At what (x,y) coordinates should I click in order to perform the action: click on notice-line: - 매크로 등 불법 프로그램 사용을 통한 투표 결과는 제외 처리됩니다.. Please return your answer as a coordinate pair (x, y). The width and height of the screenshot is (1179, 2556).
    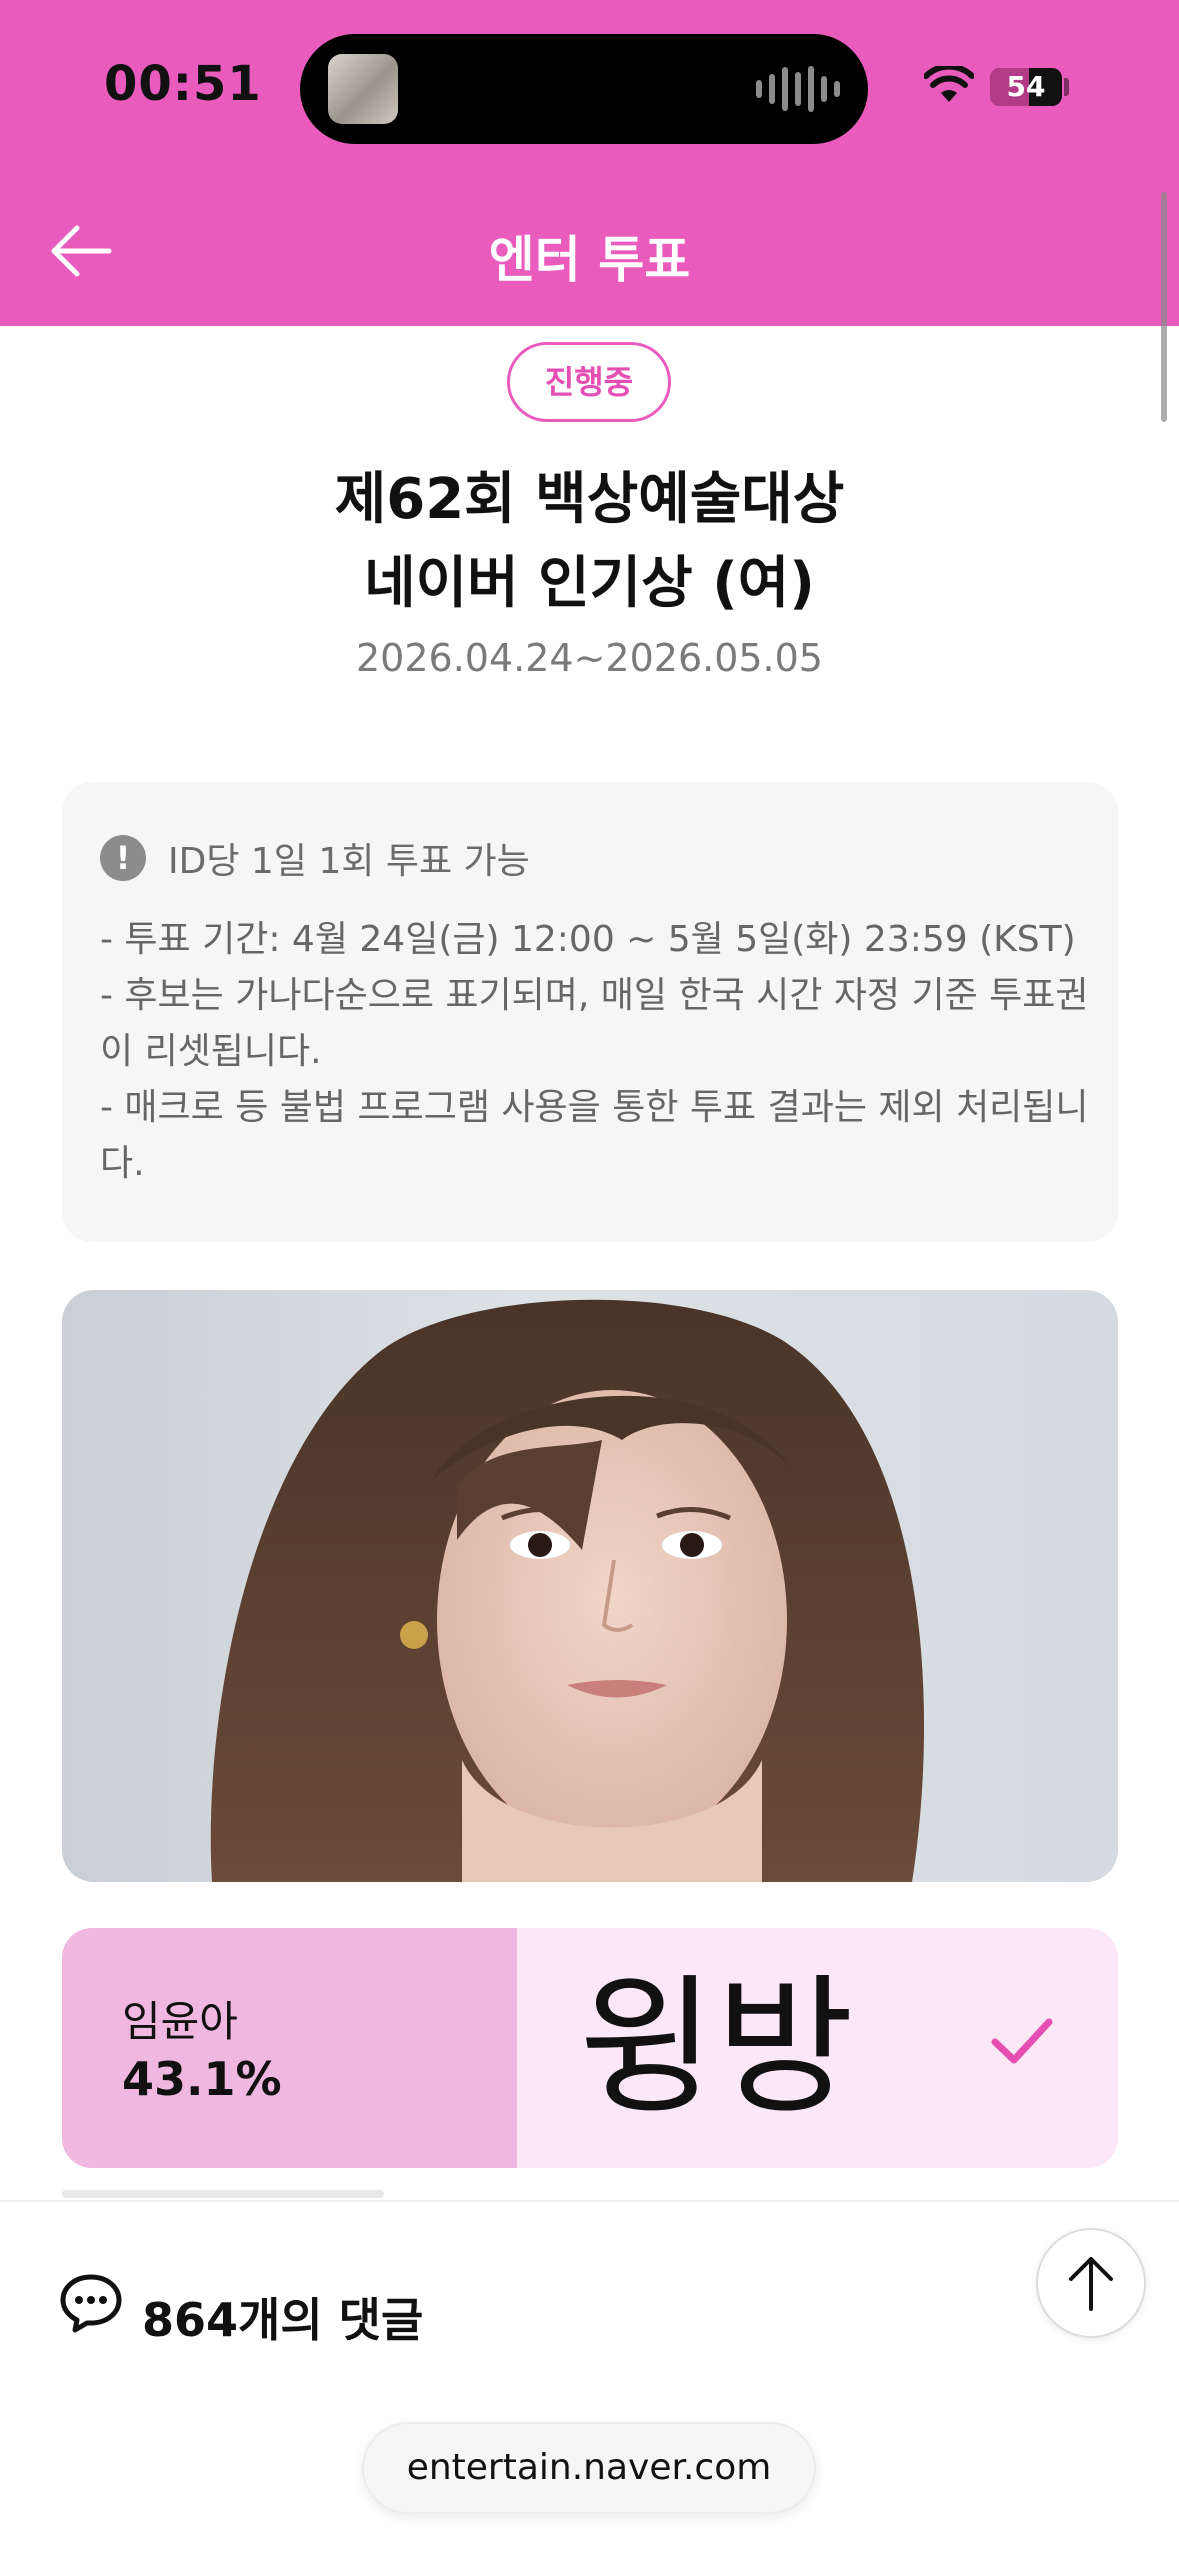
    Looking at the image, I should click on (594, 1135).